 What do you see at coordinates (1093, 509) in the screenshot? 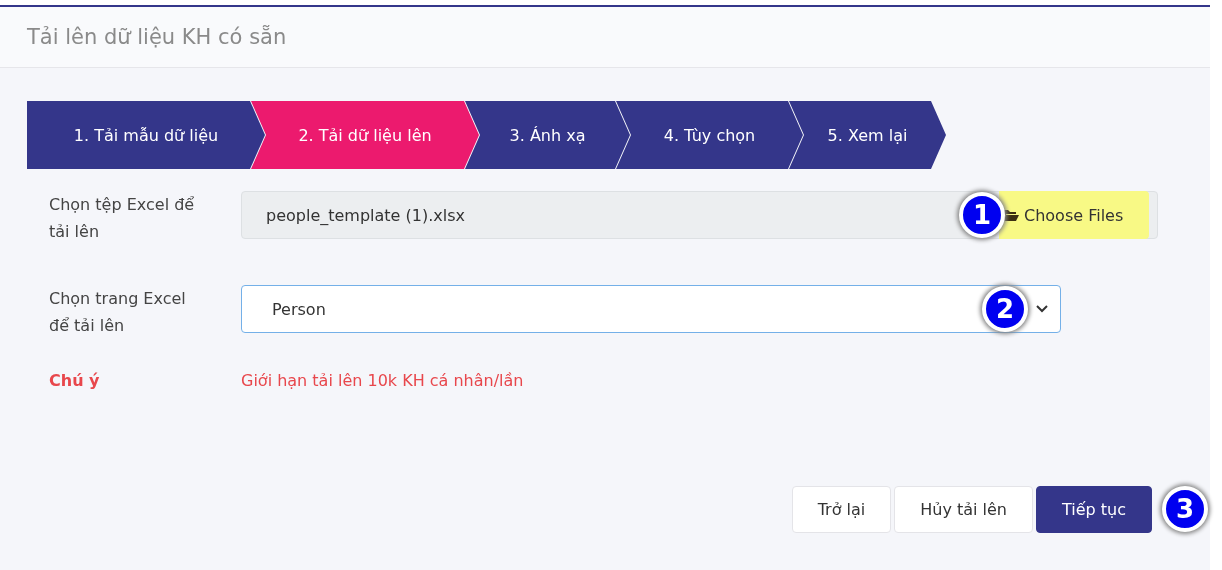
I see `footer-button: Tiếp tục` at bounding box center [1093, 509].